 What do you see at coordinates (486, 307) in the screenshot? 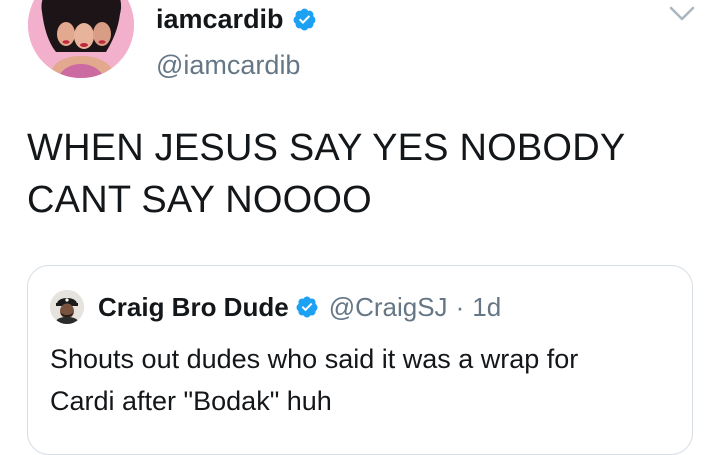
I see `quoted-tweet-timestamp: 1d` at bounding box center [486, 307].